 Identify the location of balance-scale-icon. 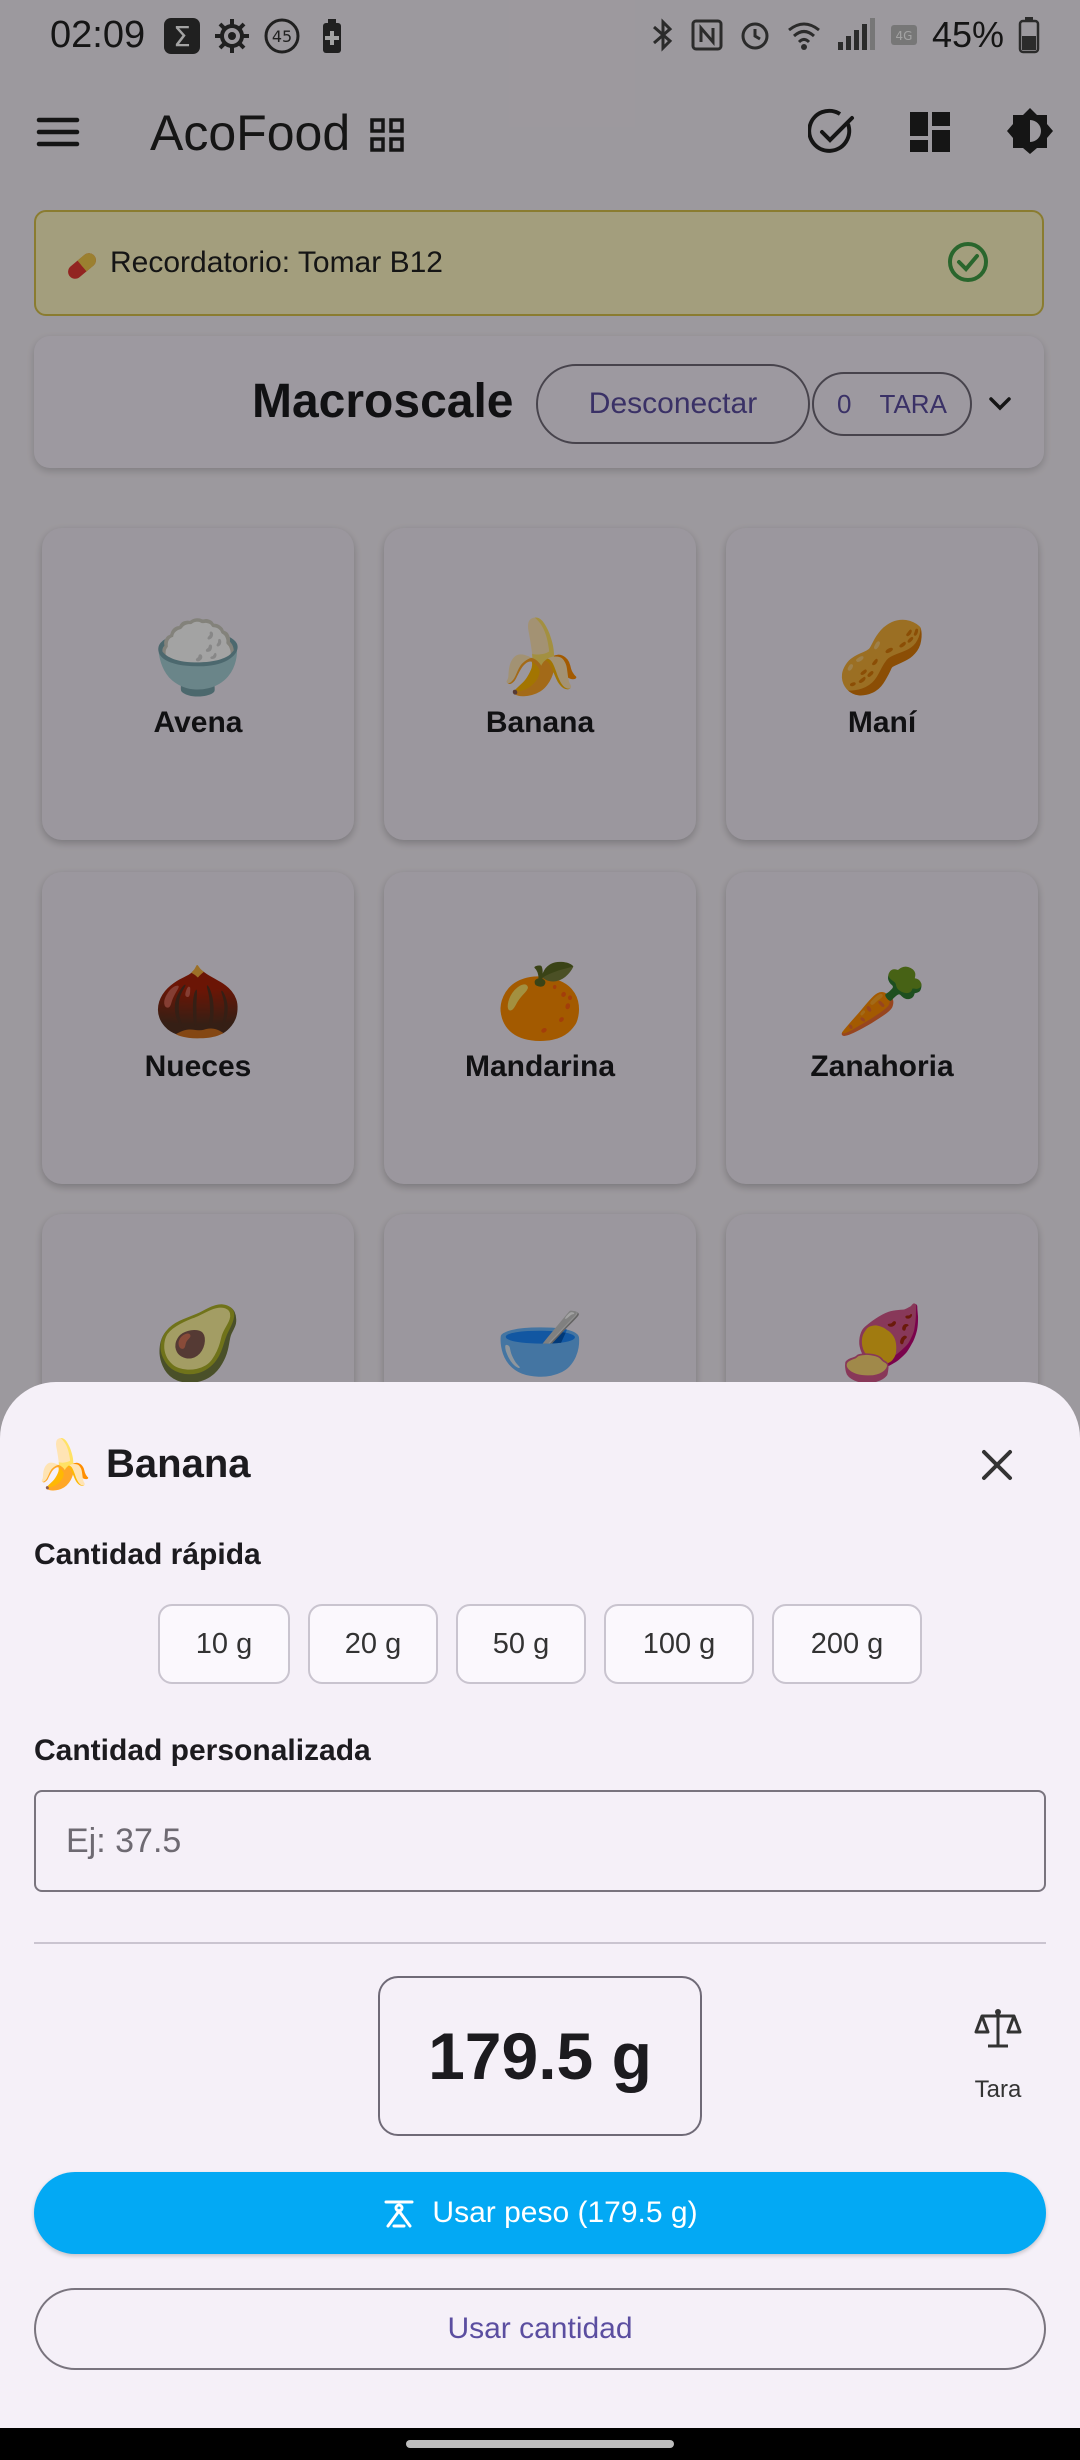
(998, 2028).